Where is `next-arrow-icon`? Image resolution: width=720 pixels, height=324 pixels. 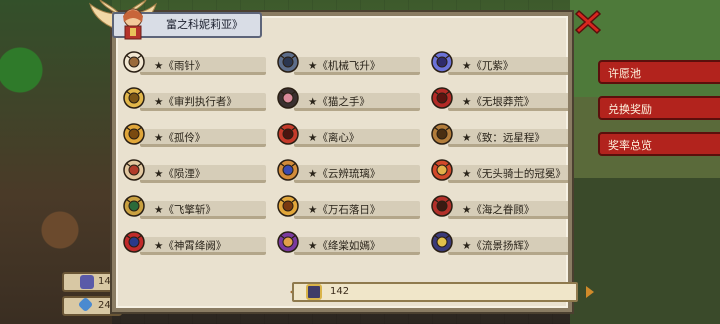 next-arrow-icon is located at coordinates (590, 292).